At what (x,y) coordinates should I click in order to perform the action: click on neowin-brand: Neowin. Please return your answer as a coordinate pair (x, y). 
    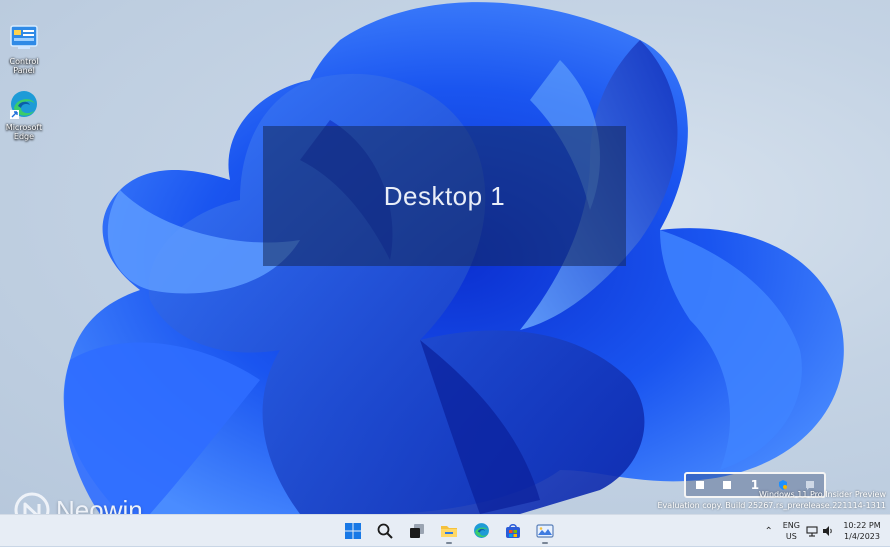
    Looking at the image, I should click on (78, 503).